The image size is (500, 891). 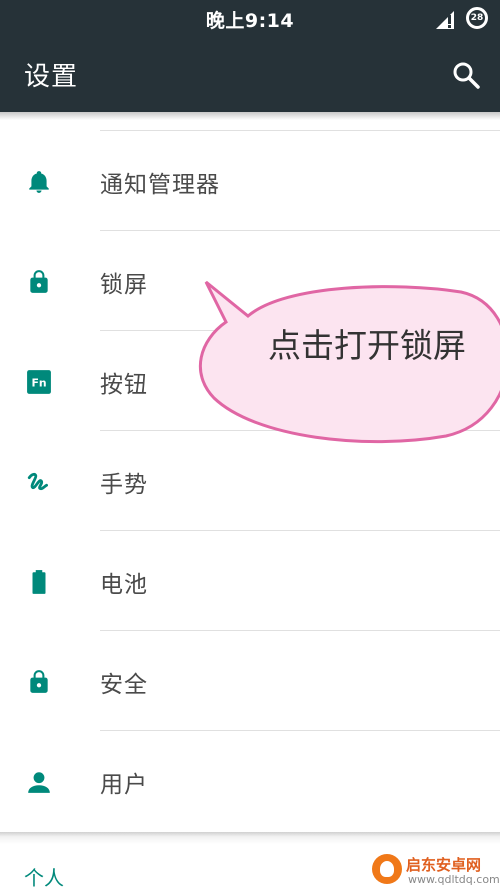 I want to click on watermark: 启东安卓网 www.qdltdq.com, so click(x=436, y=871).